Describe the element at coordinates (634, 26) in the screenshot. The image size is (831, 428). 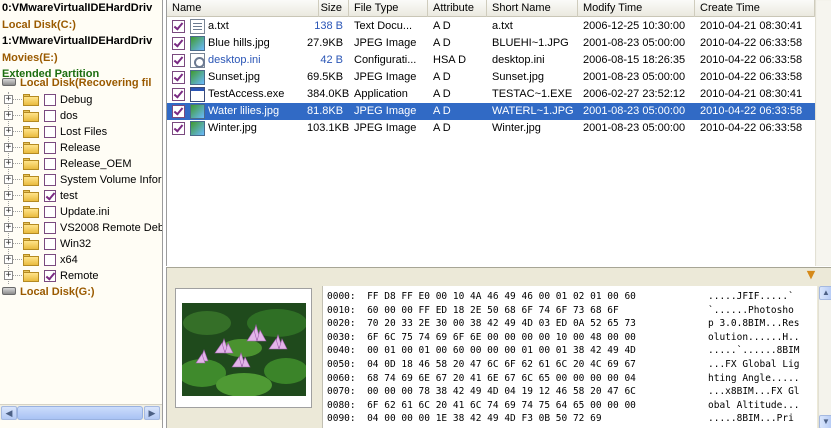
I see `file-modify-cell: 2006-12-25 10:30:00` at that location.